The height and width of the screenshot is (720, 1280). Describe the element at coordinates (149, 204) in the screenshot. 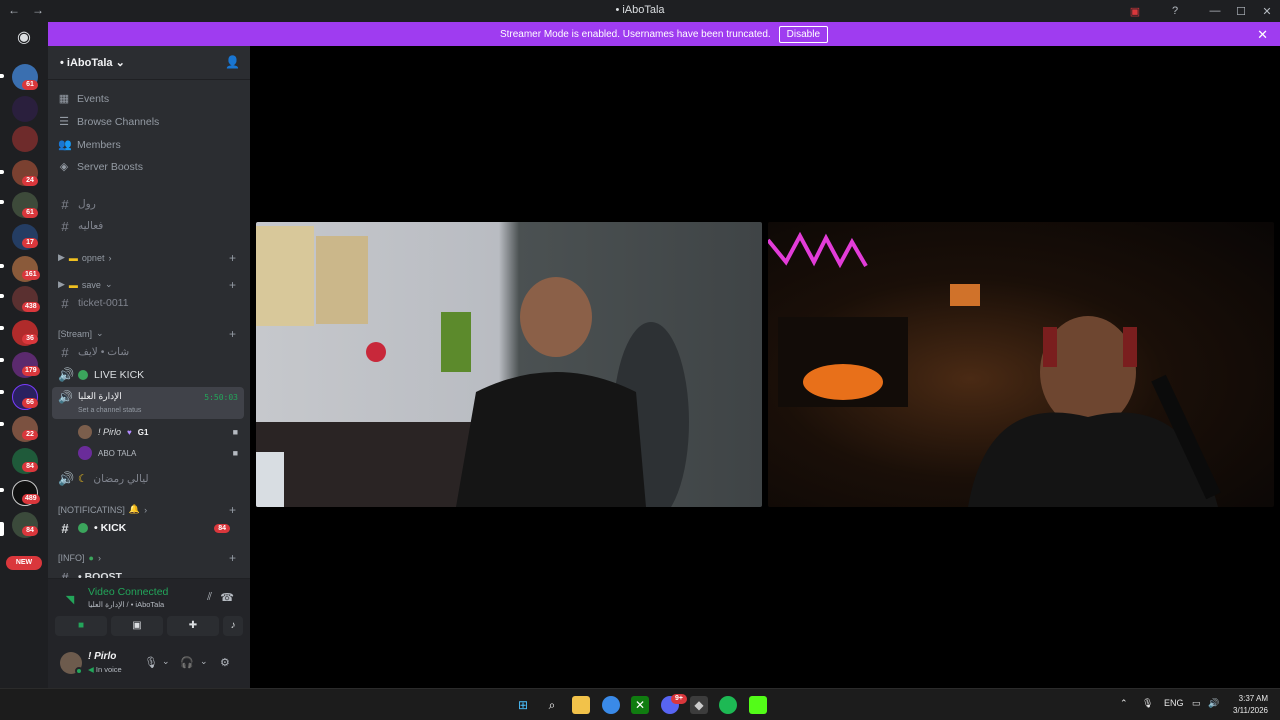

I see `channel-rol: # رول` at that location.